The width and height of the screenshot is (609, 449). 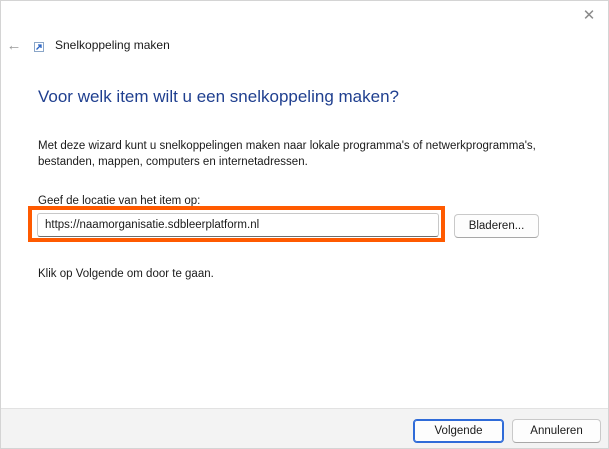 I want to click on back-arrow-icon: ←, so click(x=14, y=46).